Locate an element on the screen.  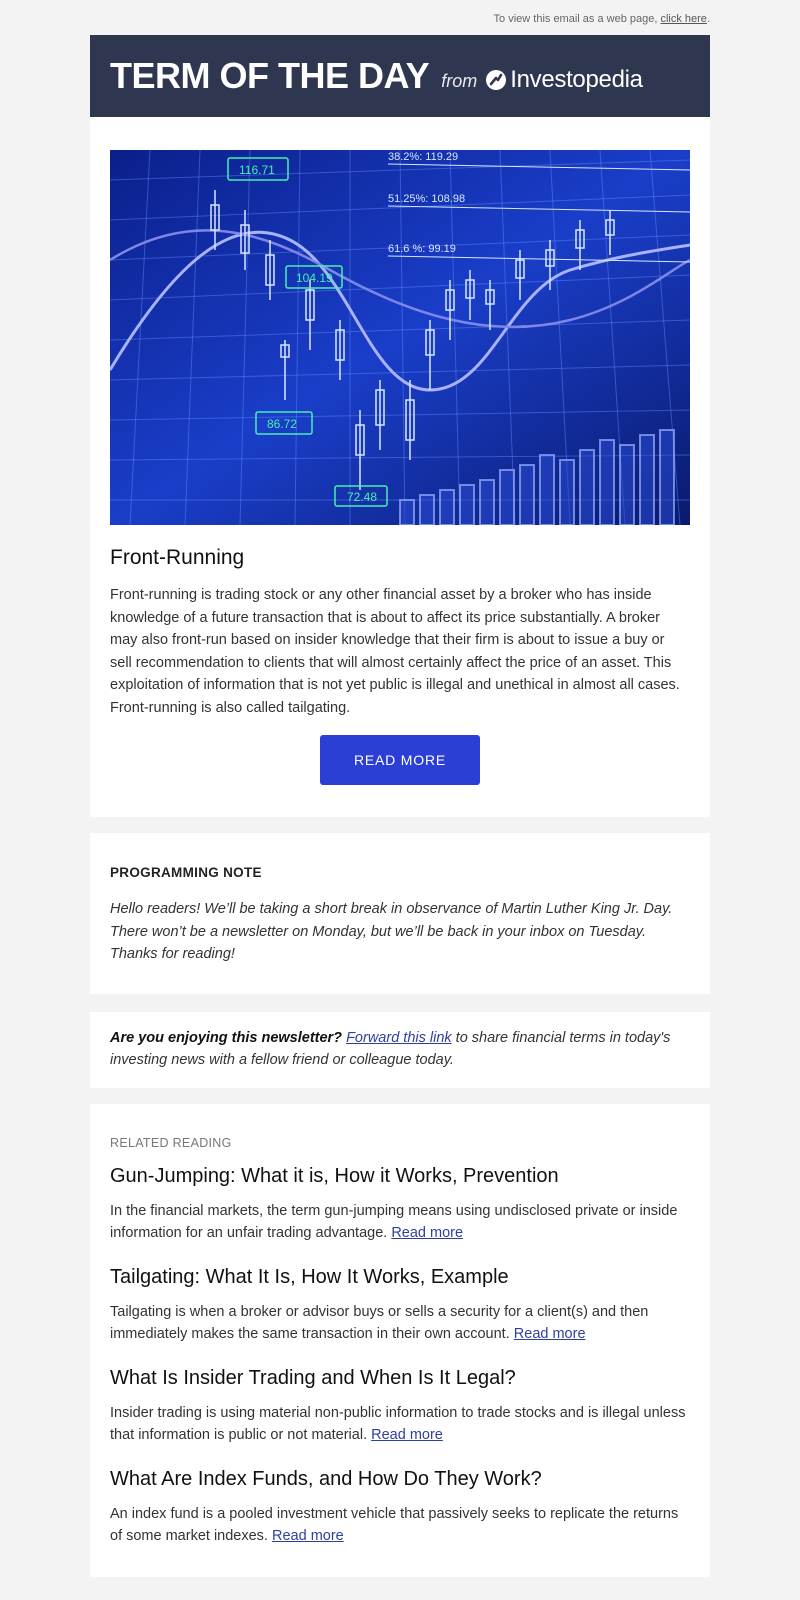
investopedia-logo: Investopedia is located at coordinates (564, 80).